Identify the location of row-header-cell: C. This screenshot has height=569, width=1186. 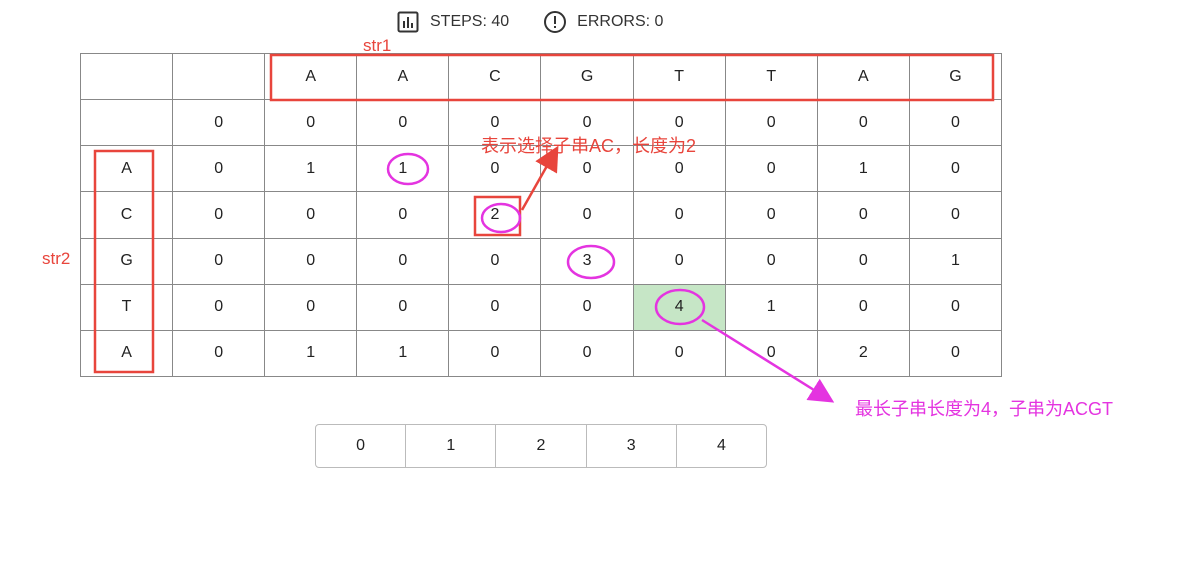
(127, 215).